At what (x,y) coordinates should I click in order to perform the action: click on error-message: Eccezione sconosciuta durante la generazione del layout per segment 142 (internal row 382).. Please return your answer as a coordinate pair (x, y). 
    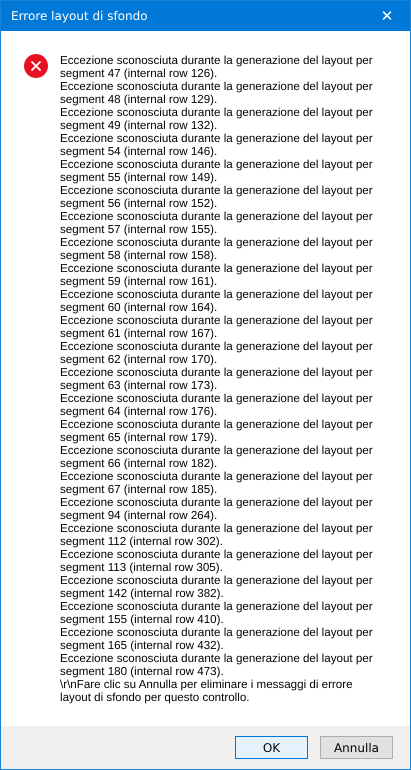
    Looking at the image, I should click on (216, 587).